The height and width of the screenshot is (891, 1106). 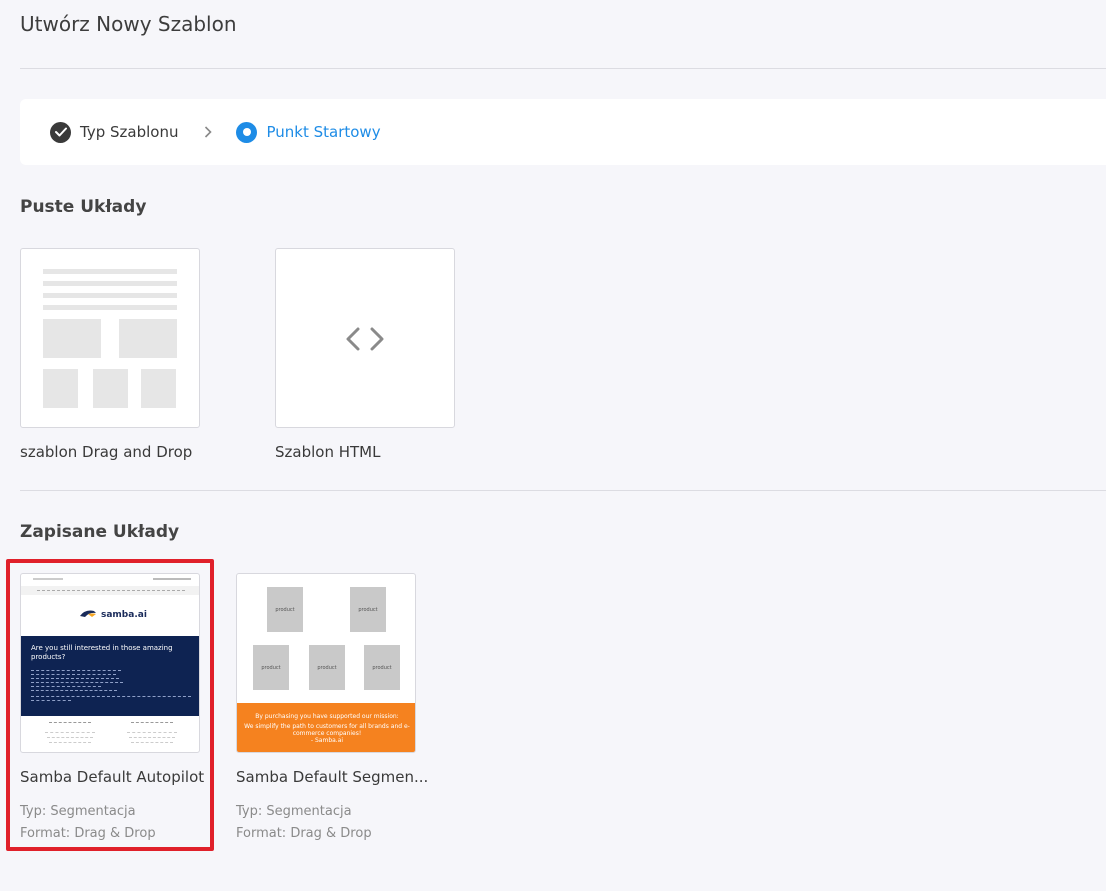 I want to click on selection-highlight, so click(x=110, y=705).